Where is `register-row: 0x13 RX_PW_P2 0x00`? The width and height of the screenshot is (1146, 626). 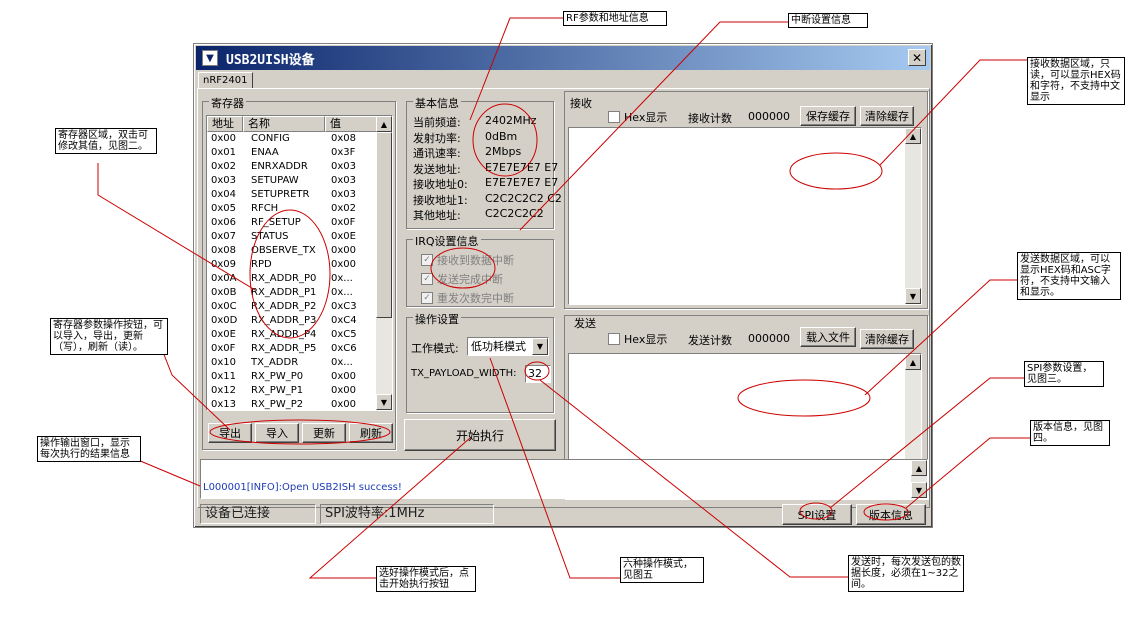
register-row: 0x13 RX_PW_P2 0x00 is located at coordinates (299, 404).